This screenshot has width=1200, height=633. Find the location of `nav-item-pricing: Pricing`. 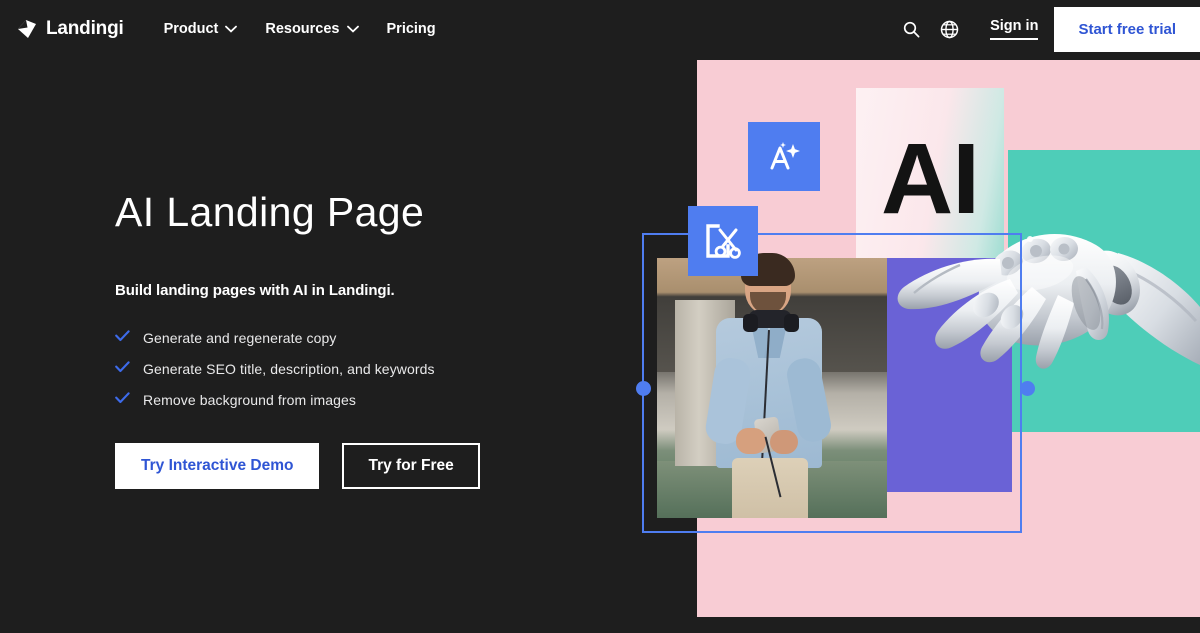

nav-item-pricing: Pricing is located at coordinates (411, 29).